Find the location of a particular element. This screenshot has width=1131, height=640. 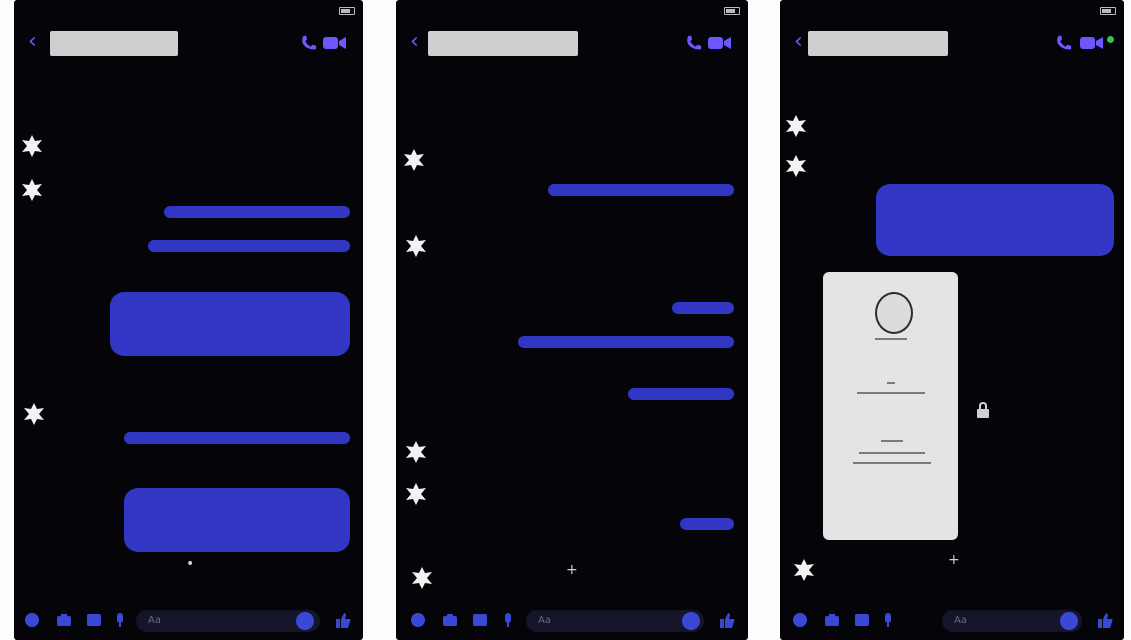

id-card-photo is located at coordinates (890, 406).